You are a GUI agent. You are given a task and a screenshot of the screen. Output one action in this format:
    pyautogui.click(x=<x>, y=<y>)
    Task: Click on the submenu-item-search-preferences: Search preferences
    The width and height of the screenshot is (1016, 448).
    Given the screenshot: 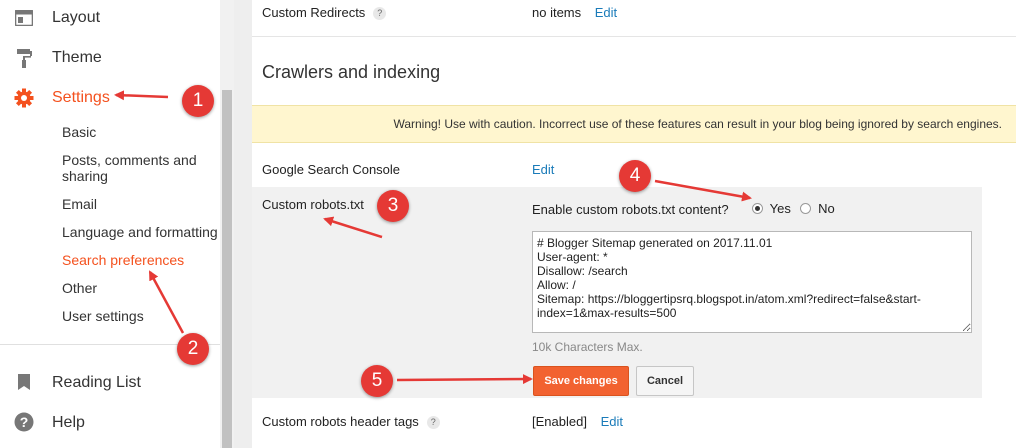 What is the action you would take?
    pyautogui.click(x=141, y=260)
    